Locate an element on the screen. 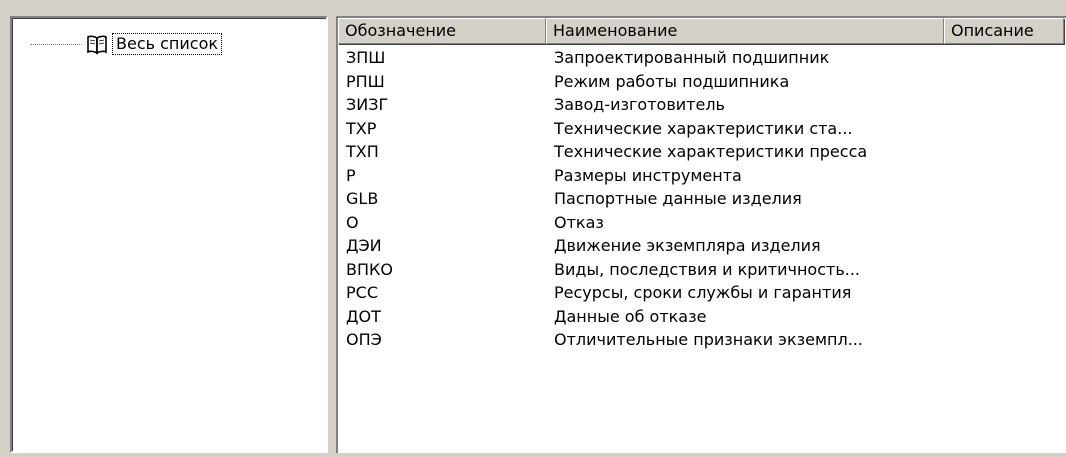 Image resolution: width=1066 pixels, height=457 pixels. list-row: GLB Паспортные данные изделия is located at coordinates (641, 199).